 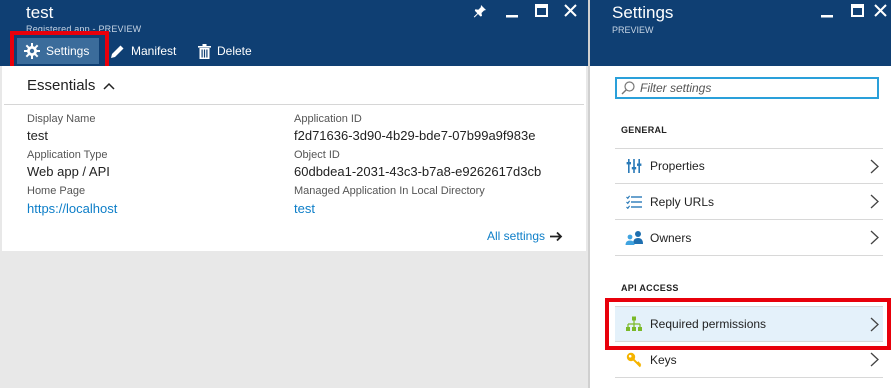 What do you see at coordinates (677, 166) in the screenshot?
I see `settings-item-label: Properties` at bounding box center [677, 166].